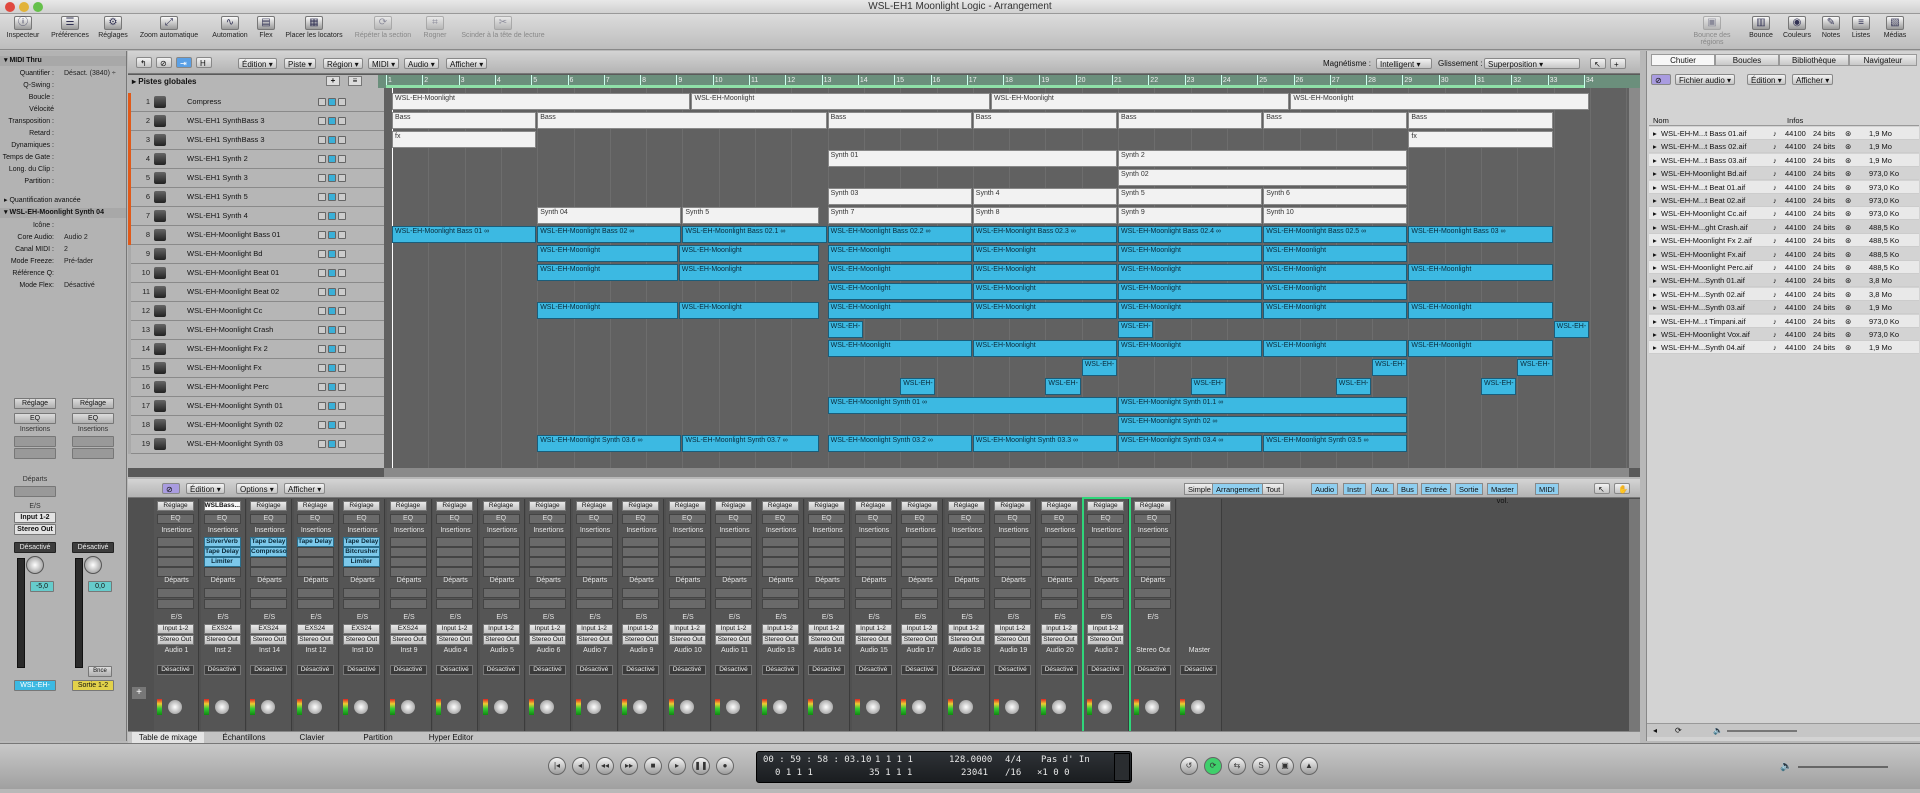 The height and width of the screenshot is (793, 1920). Describe the element at coordinates (63, 86) in the screenshot. I see `inspector-param: Q-Swing :` at that location.